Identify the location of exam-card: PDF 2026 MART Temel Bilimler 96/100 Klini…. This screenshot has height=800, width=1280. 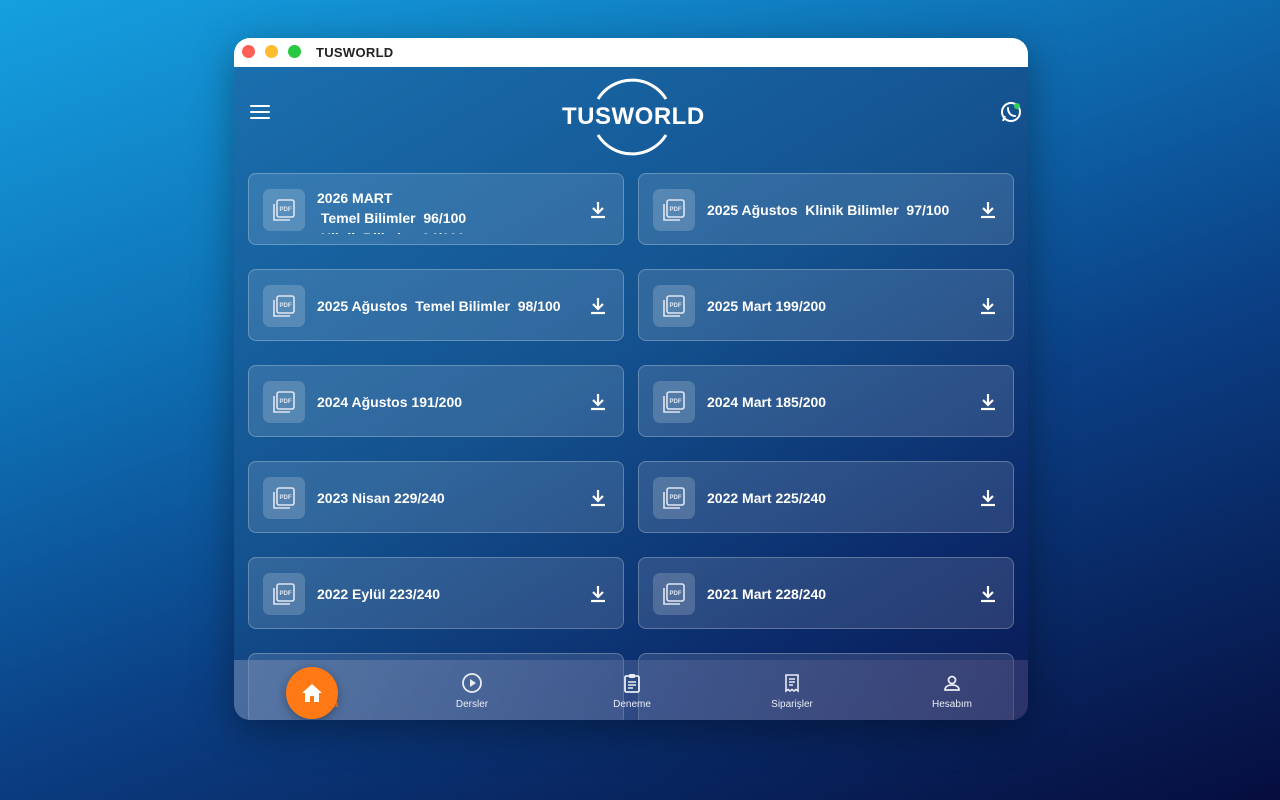
(436, 209).